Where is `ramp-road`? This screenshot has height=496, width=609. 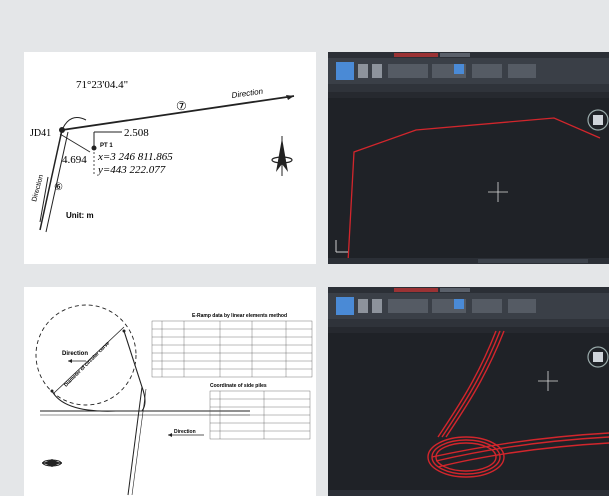
ramp-road is located at coordinates (135, 441).